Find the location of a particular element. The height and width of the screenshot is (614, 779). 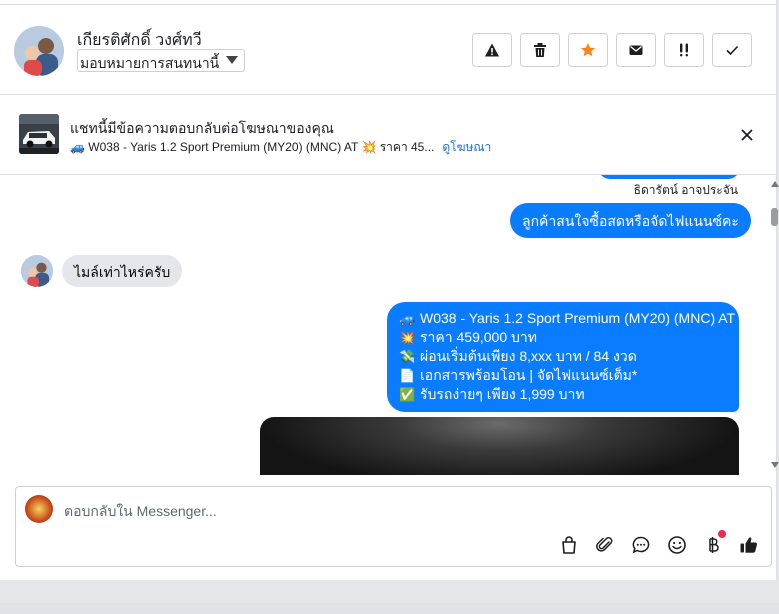

emoji-icon is located at coordinates (677, 545).